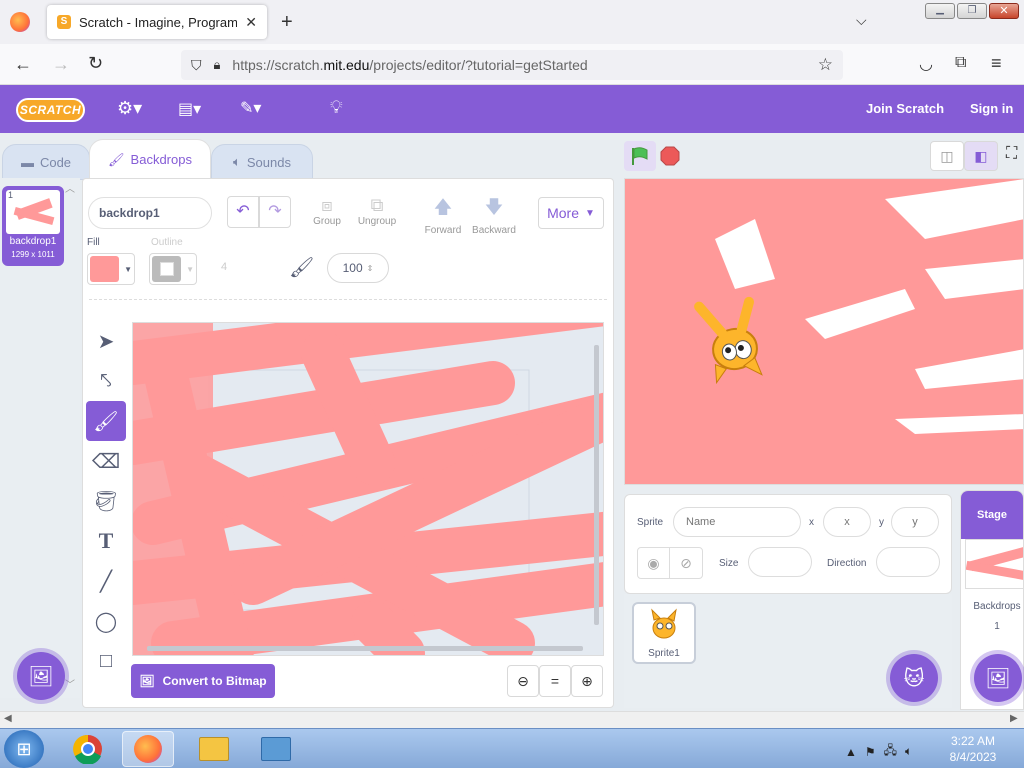 This screenshot has height=768, width=1024. Describe the element at coordinates (33, 254) in the screenshot. I see `backdrop-size-label: 1299 x 1011` at that location.